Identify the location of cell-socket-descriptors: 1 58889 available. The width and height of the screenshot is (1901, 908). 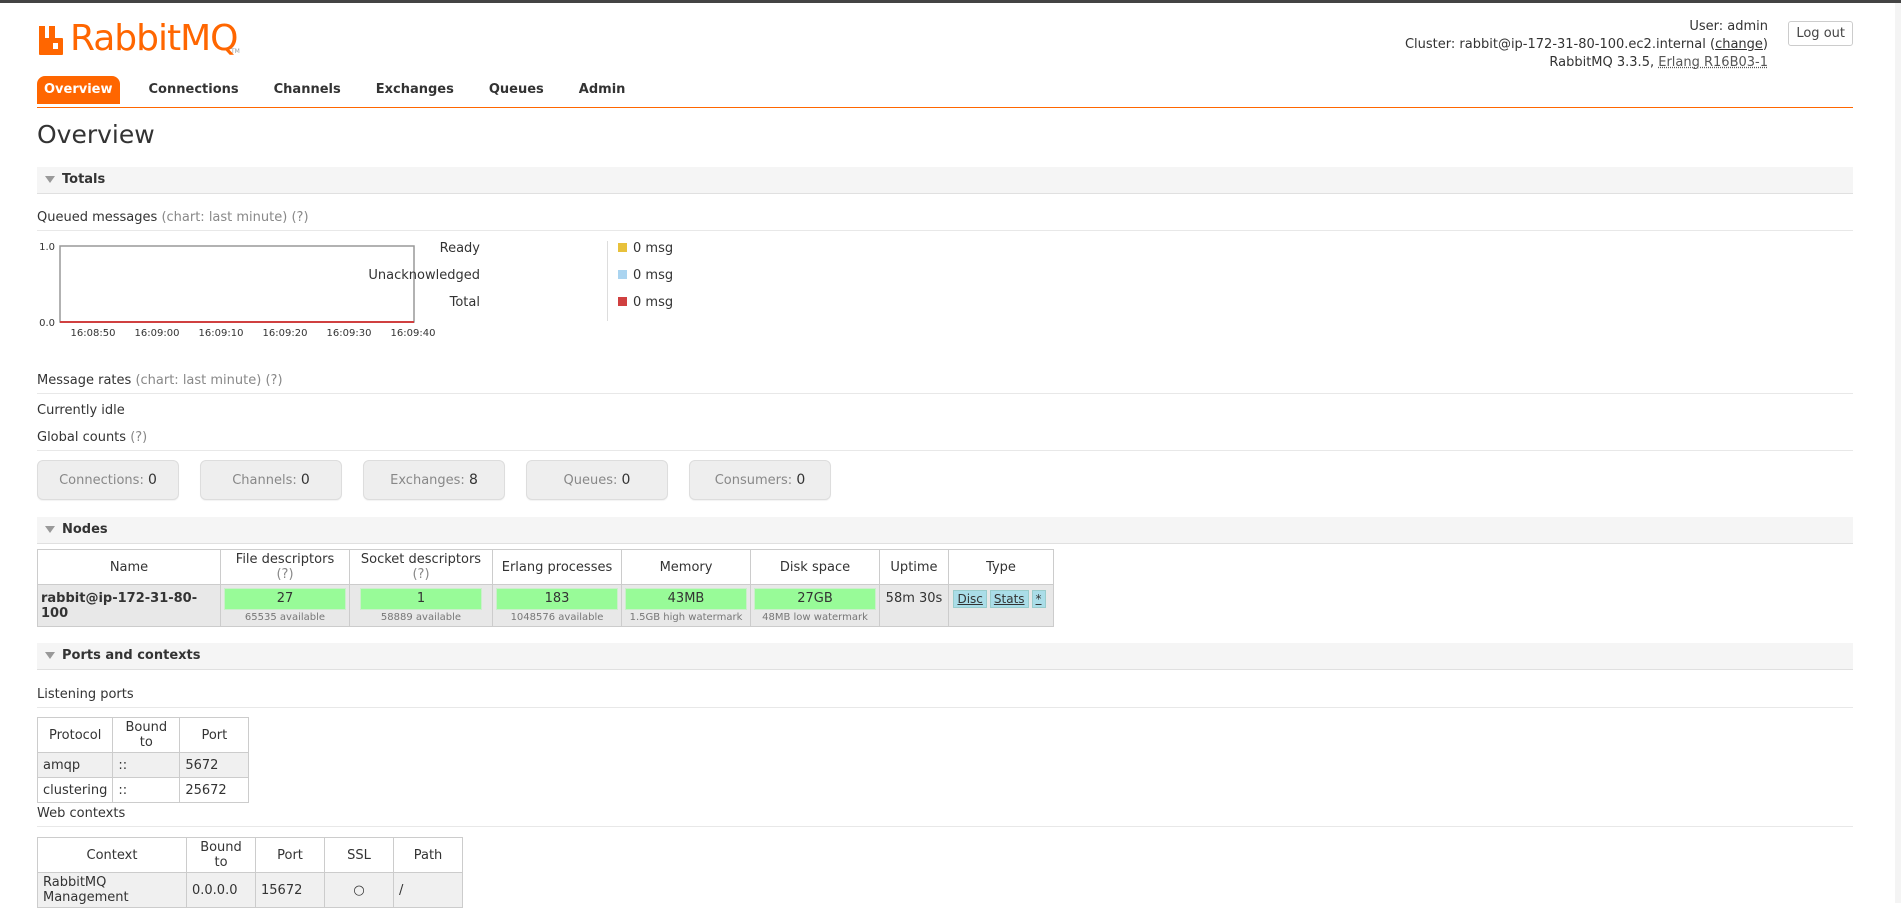
(421, 605).